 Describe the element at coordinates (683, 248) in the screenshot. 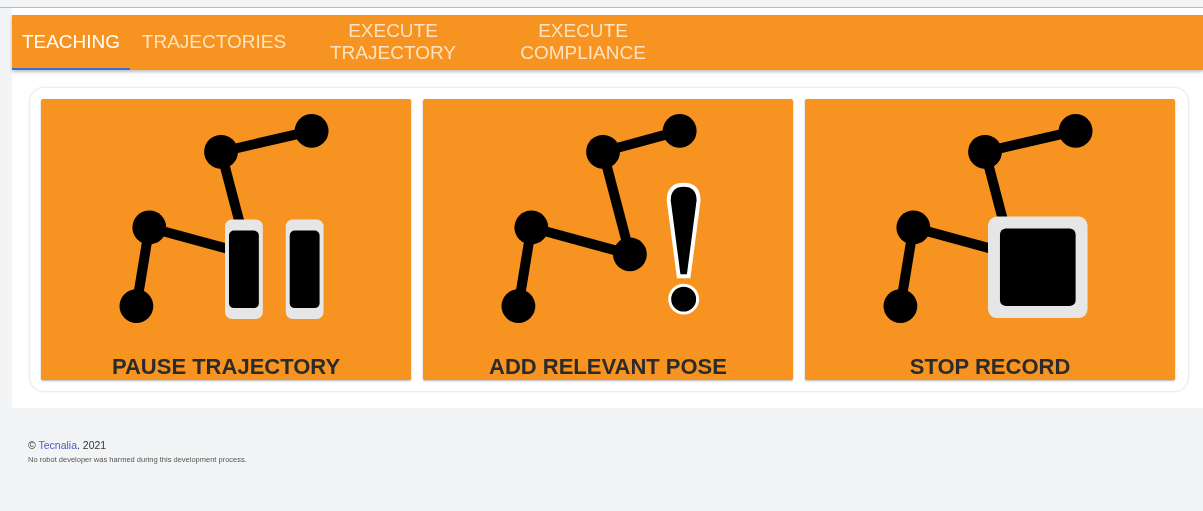

I see `exclamation-icon` at that location.